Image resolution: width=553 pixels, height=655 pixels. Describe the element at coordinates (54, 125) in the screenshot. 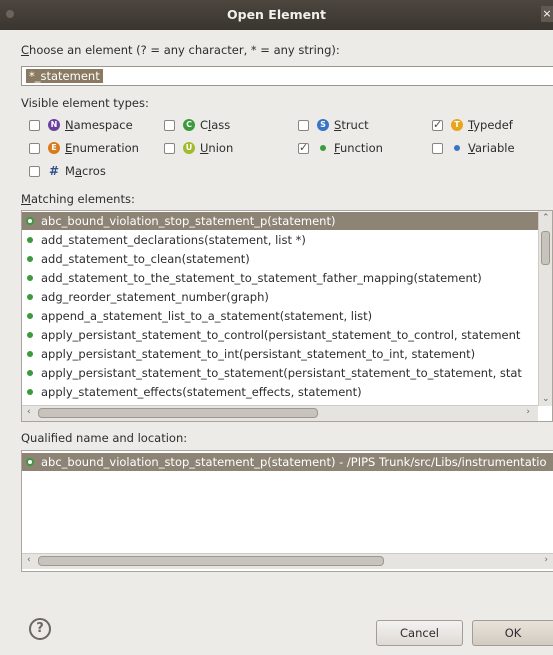

I see `n-type-icon: N` at that location.